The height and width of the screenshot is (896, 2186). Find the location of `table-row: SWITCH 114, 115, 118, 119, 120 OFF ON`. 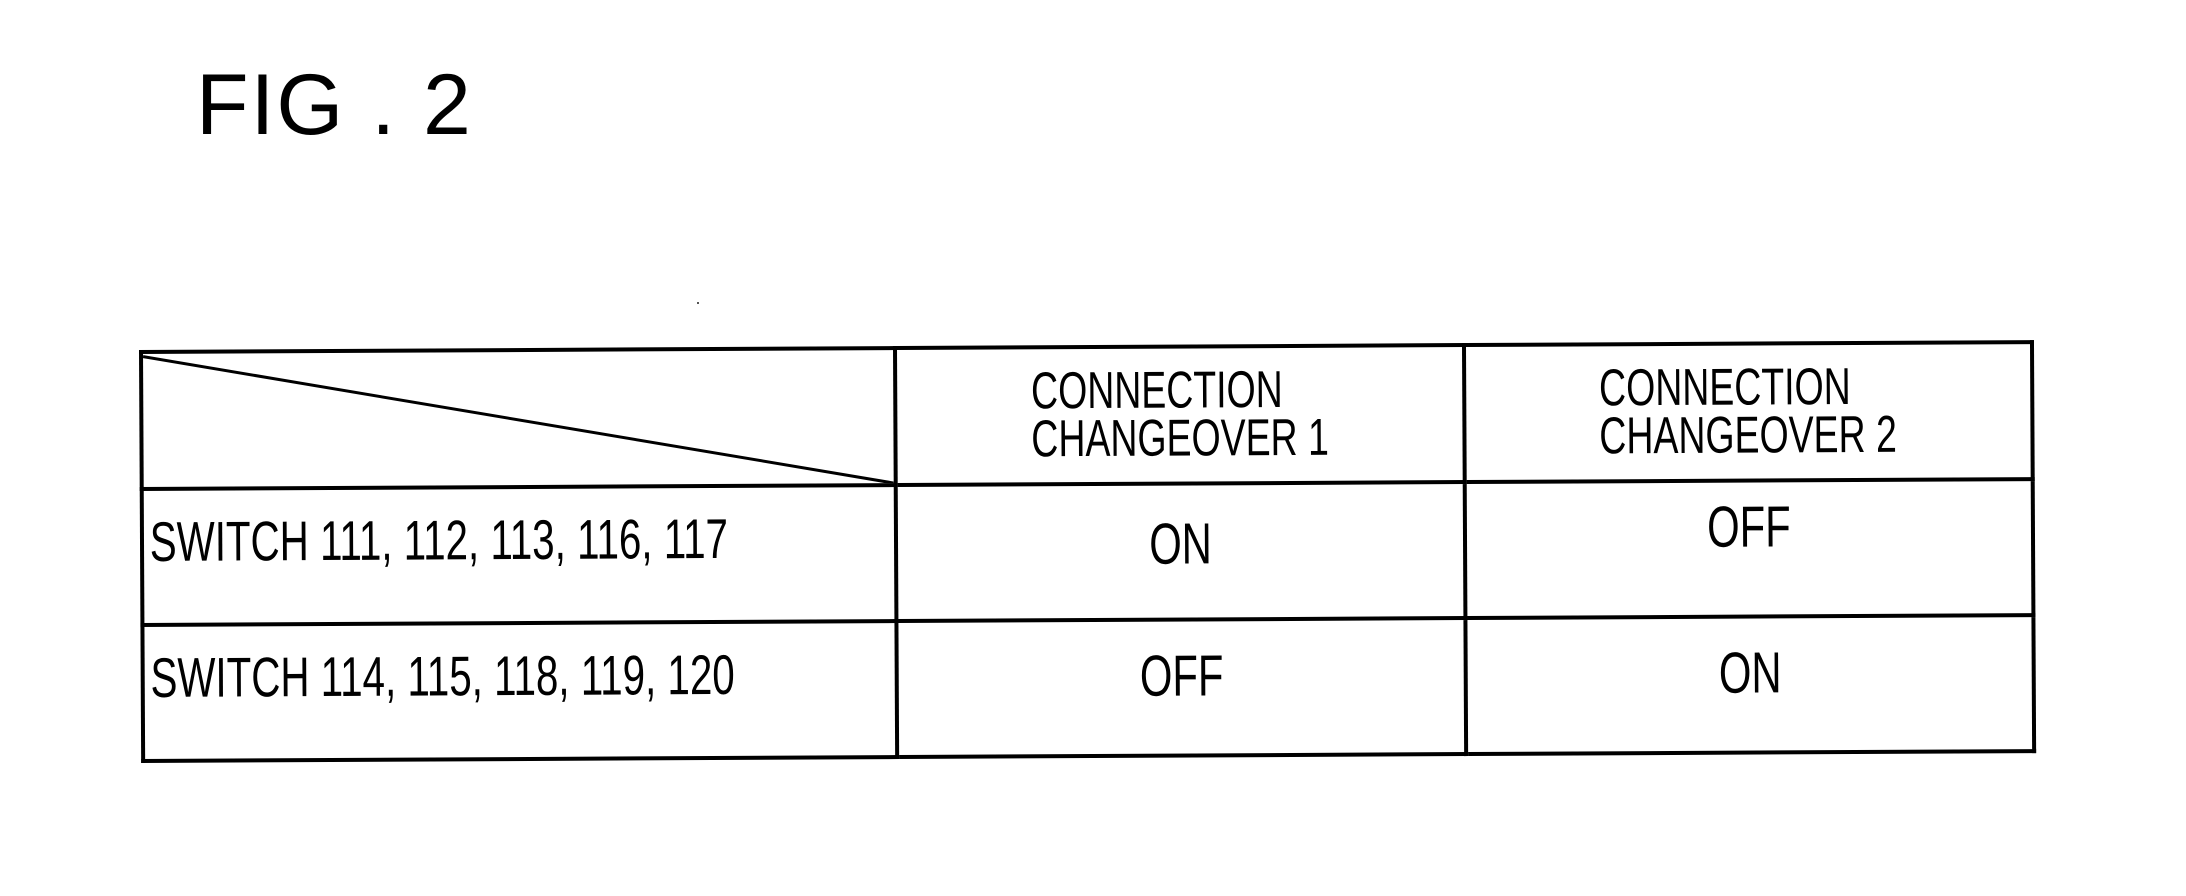

table-row: SWITCH 114, 115, 118, 119, 120 OFF ON is located at coordinates (1088, 688).